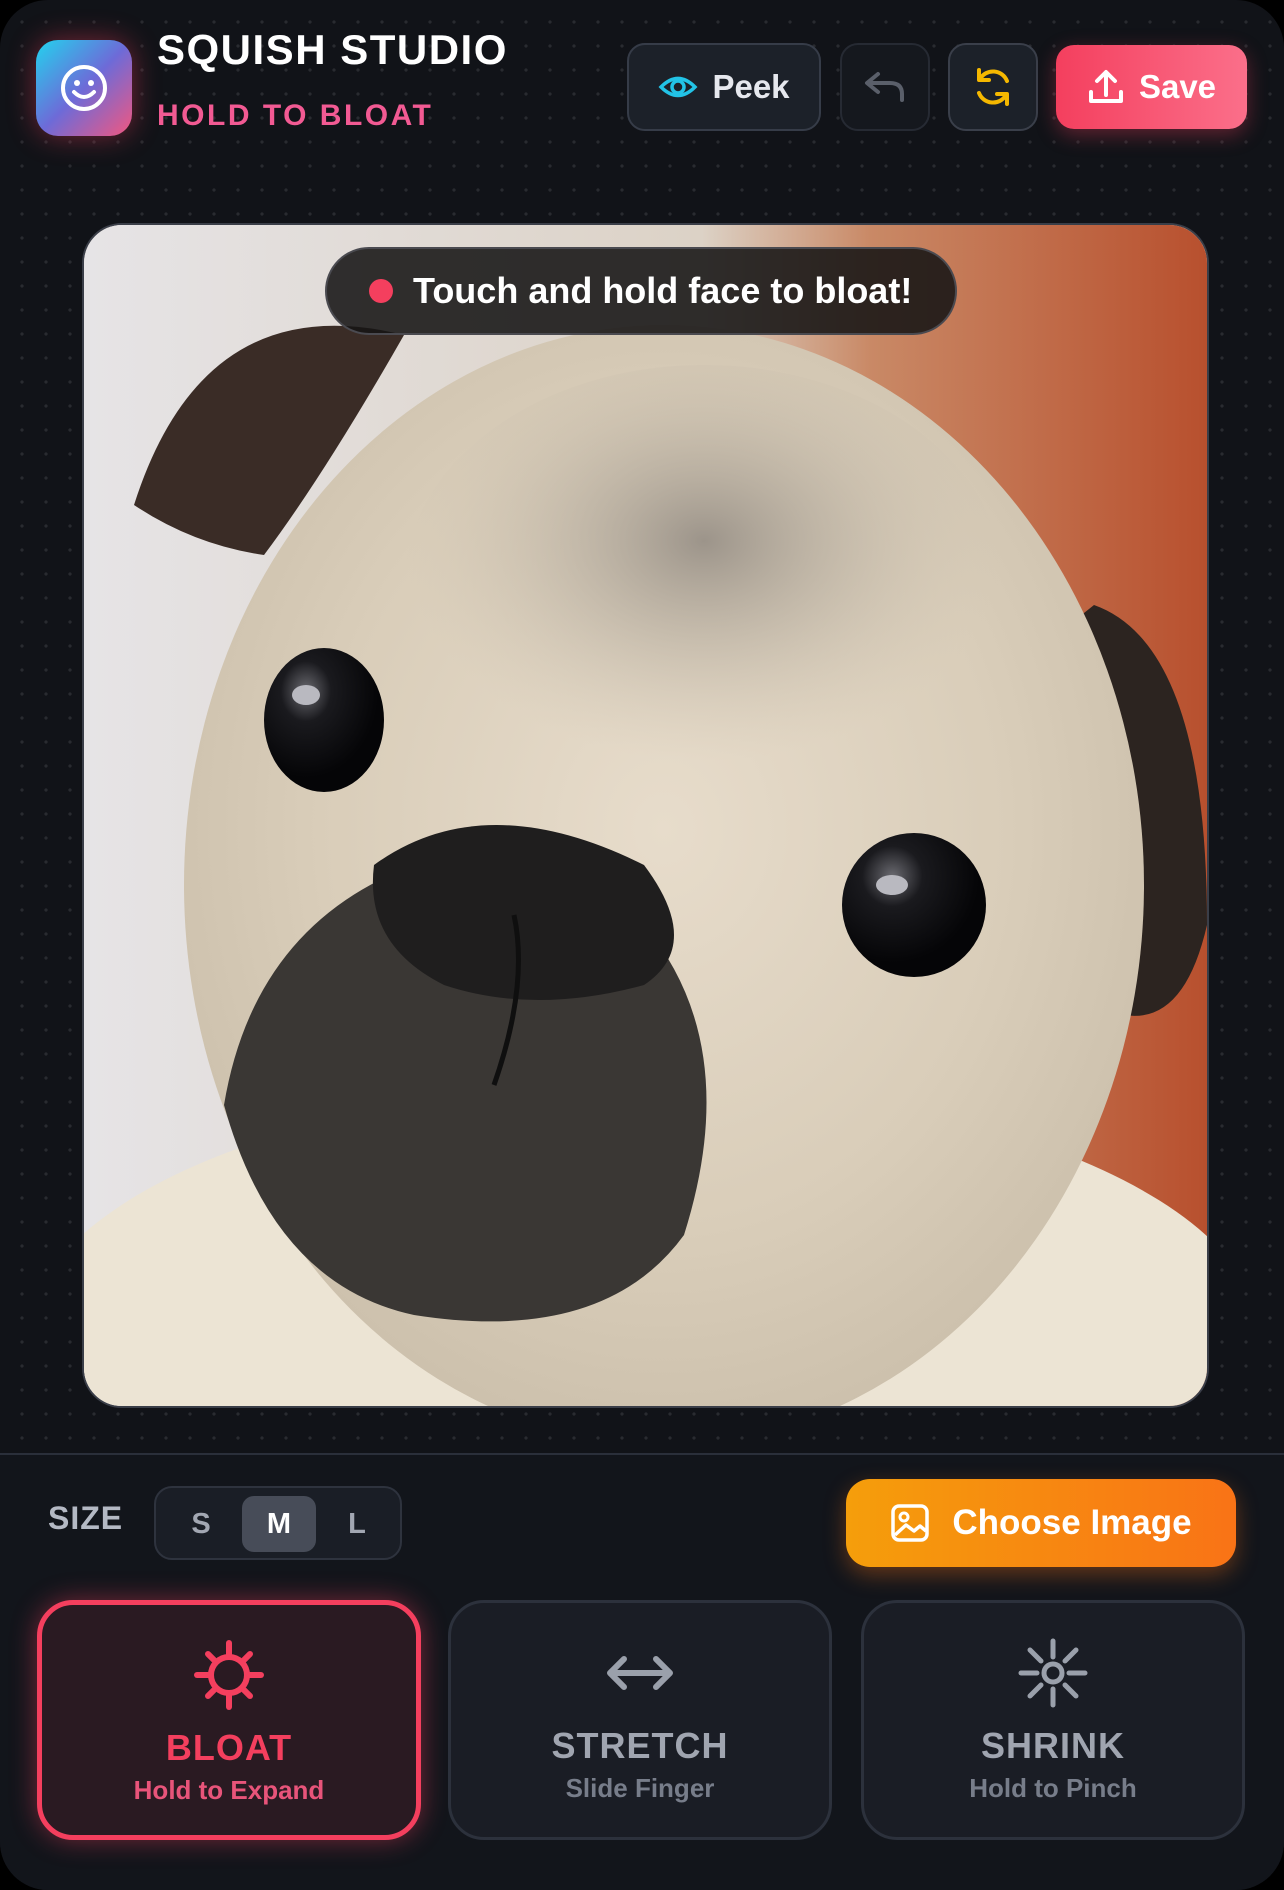  I want to click on mode-shrink-title: SHRINK, so click(1052, 1745).